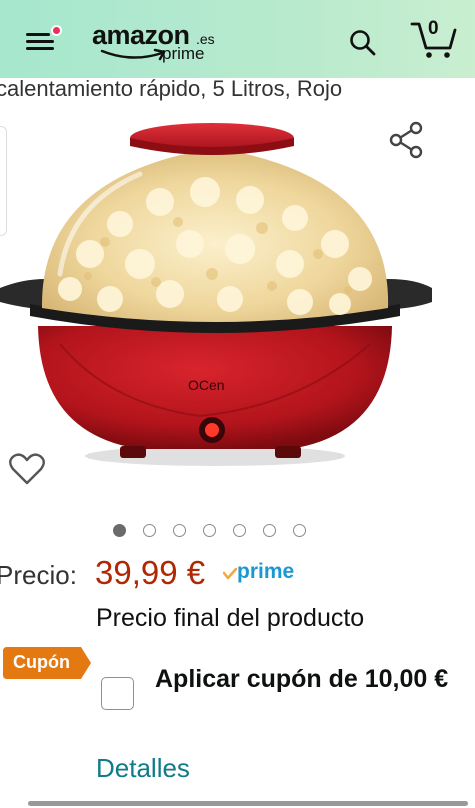 This screenshot has height=808, width=475. What do you see at coordinates (237, 39) in the screenshot?
I see `top-header: amazon .es prime 0` at bounding box center [237, 39].